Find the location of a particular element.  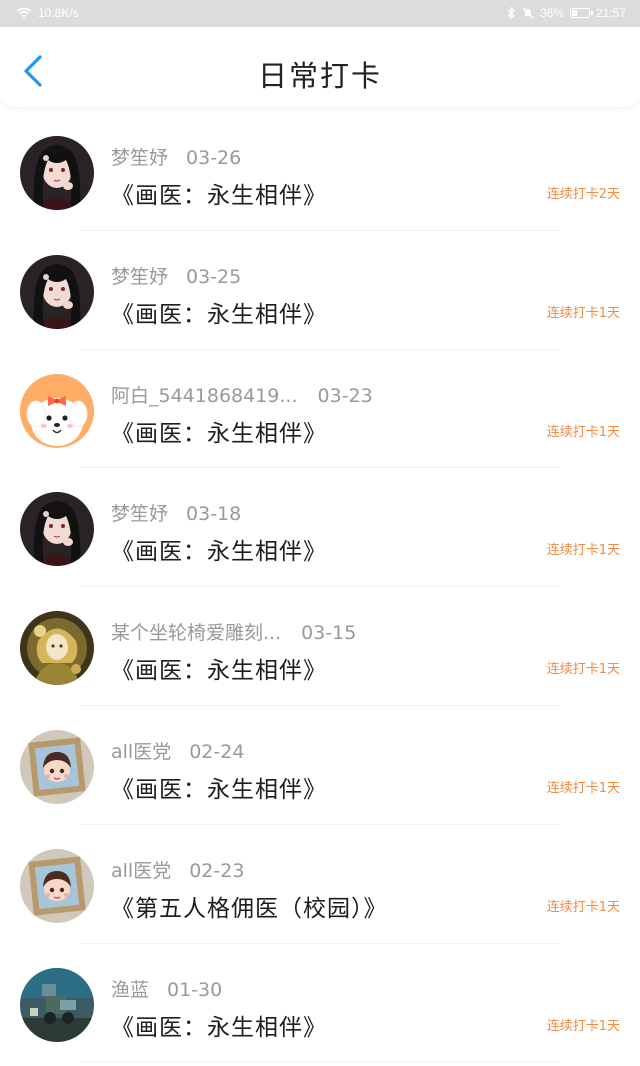

checkin-date: 03-23 is located at coordinates (345, 395).